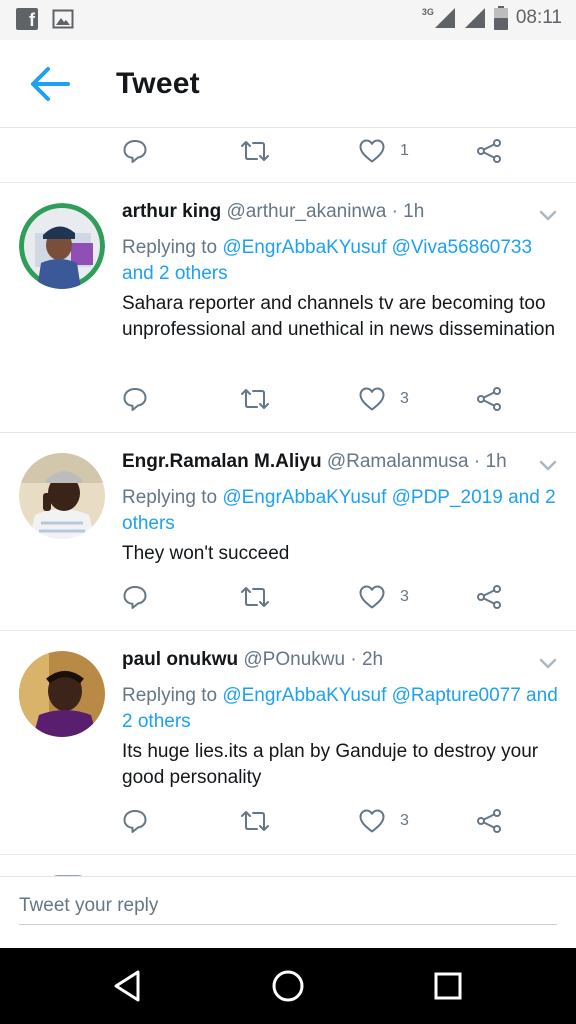  I want to click on reply-tweet-partial, so click(288, 865).